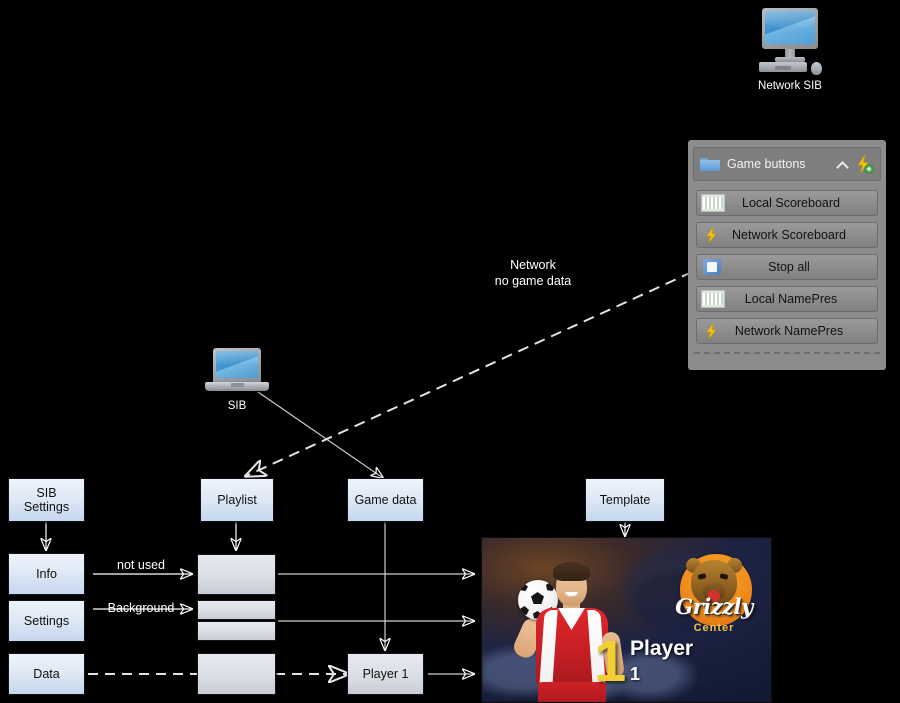  What do you see at coordinates (625, 500) in the screenshot?
I see `node-template: Template` at bounding box center [625, 500].